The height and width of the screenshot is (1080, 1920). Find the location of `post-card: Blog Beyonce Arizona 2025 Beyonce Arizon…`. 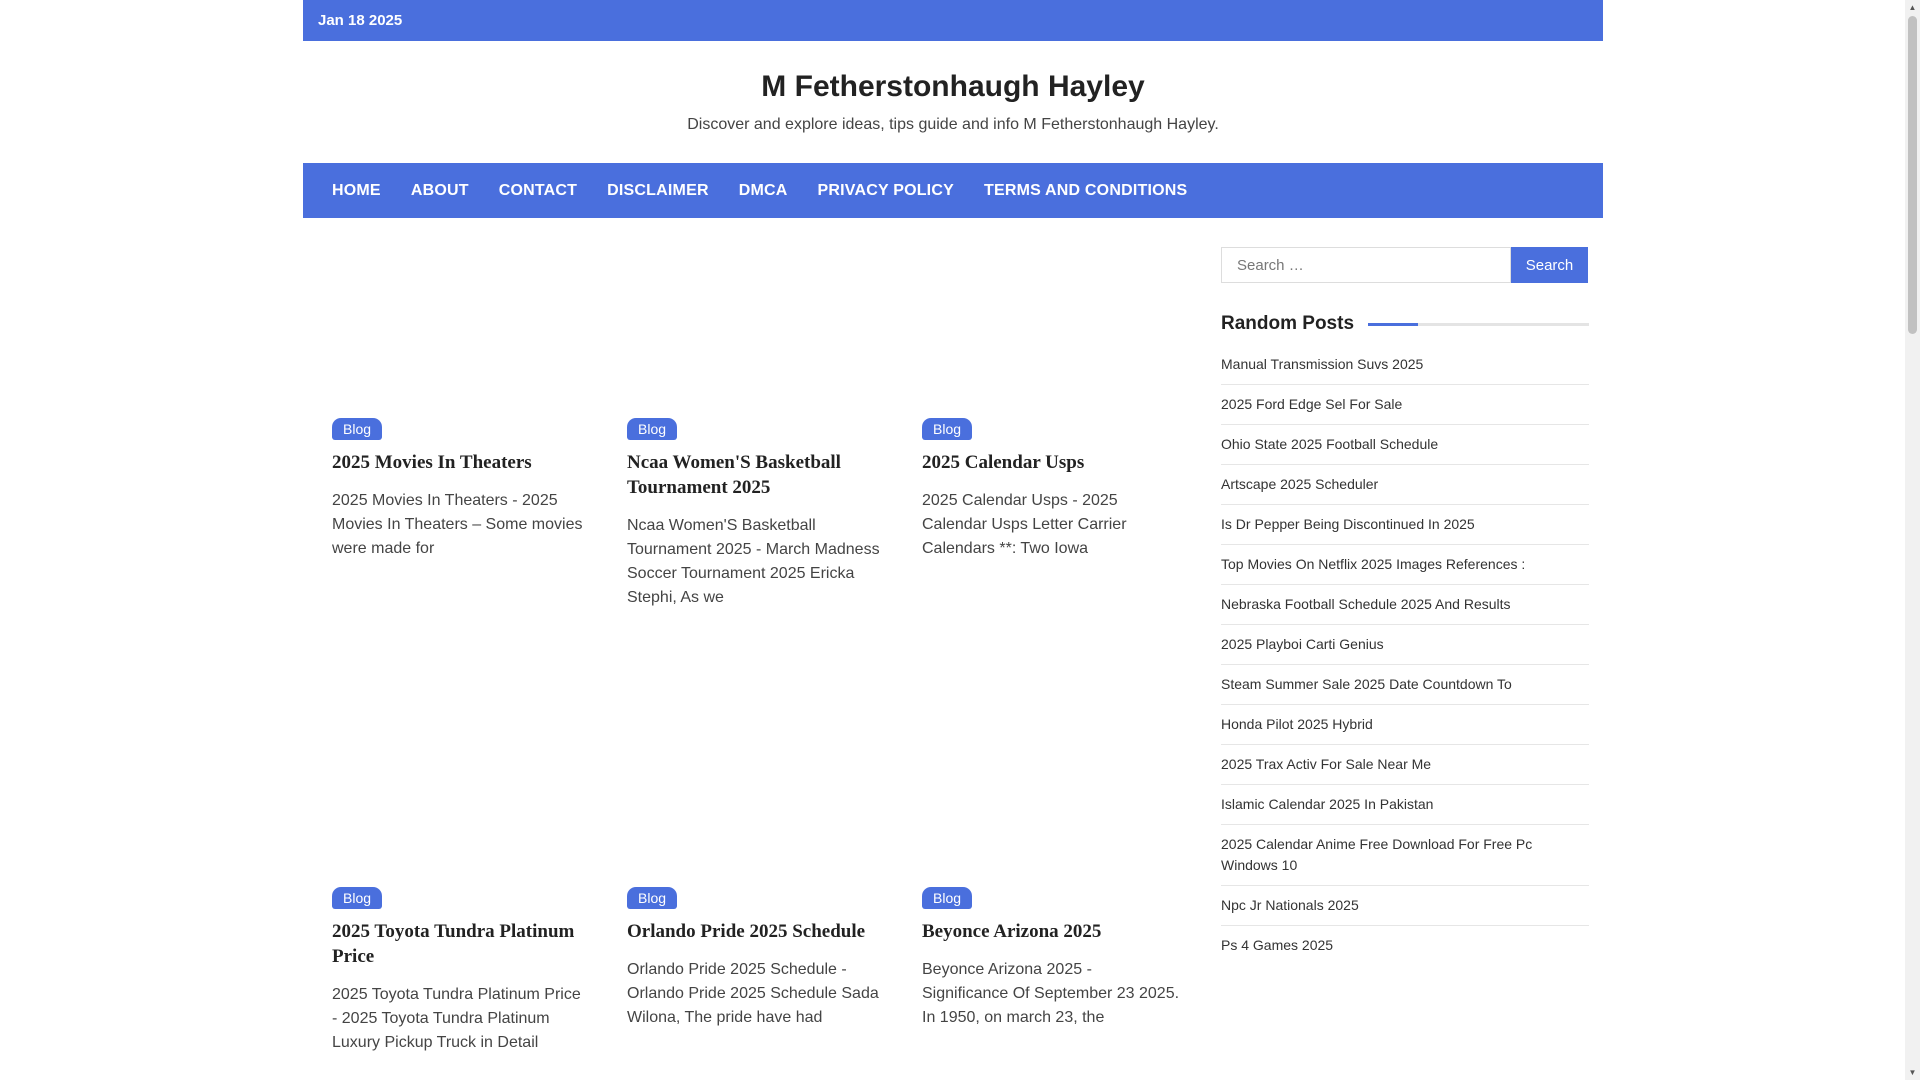

post-card: Blog Beyonce Arizona 2025 Beyonce Arizon… is located at coordinates (1051, 858).